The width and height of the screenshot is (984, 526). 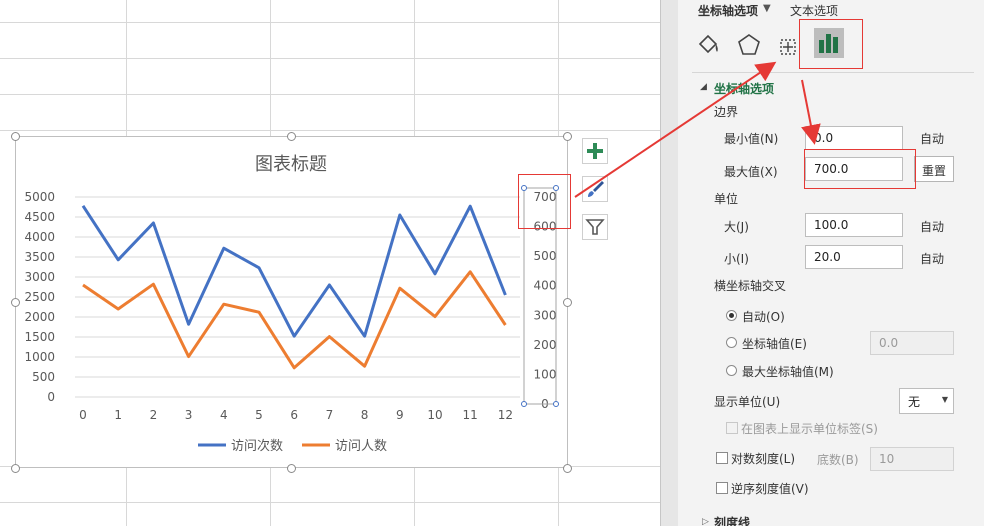 I want to click on size-properties-icon, so click(x=788, y=45).